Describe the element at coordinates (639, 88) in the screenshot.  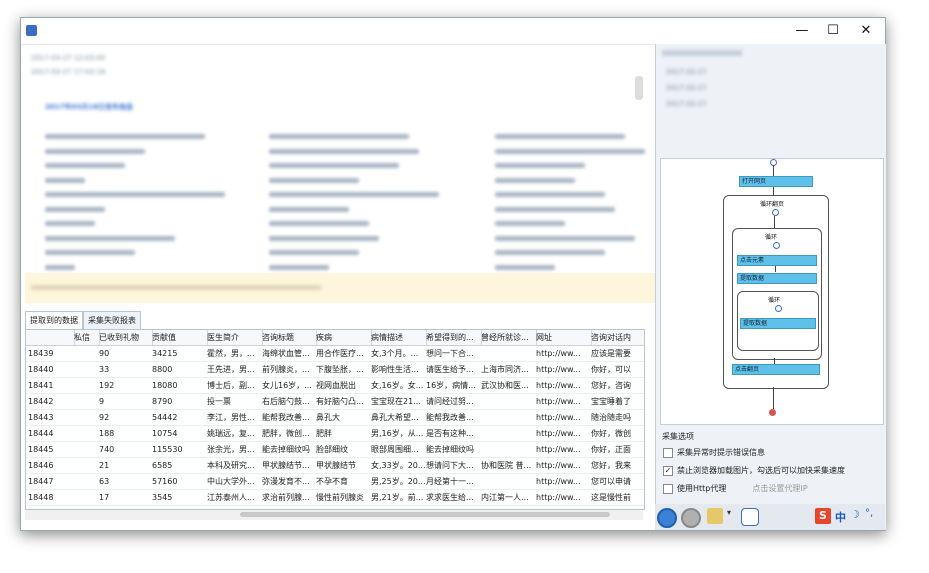
I see `preview-scrollbar` at that location.